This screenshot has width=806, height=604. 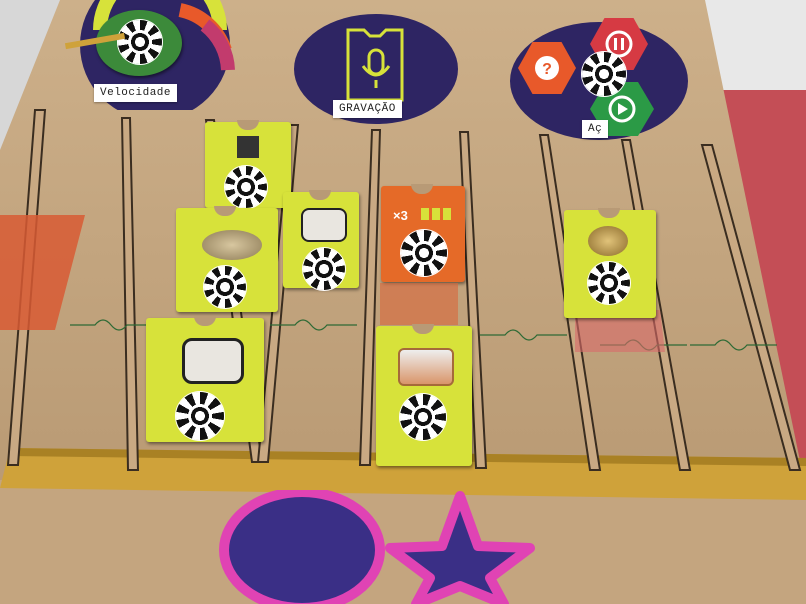 I want to click on play-icon, so click(x=622, y=109).